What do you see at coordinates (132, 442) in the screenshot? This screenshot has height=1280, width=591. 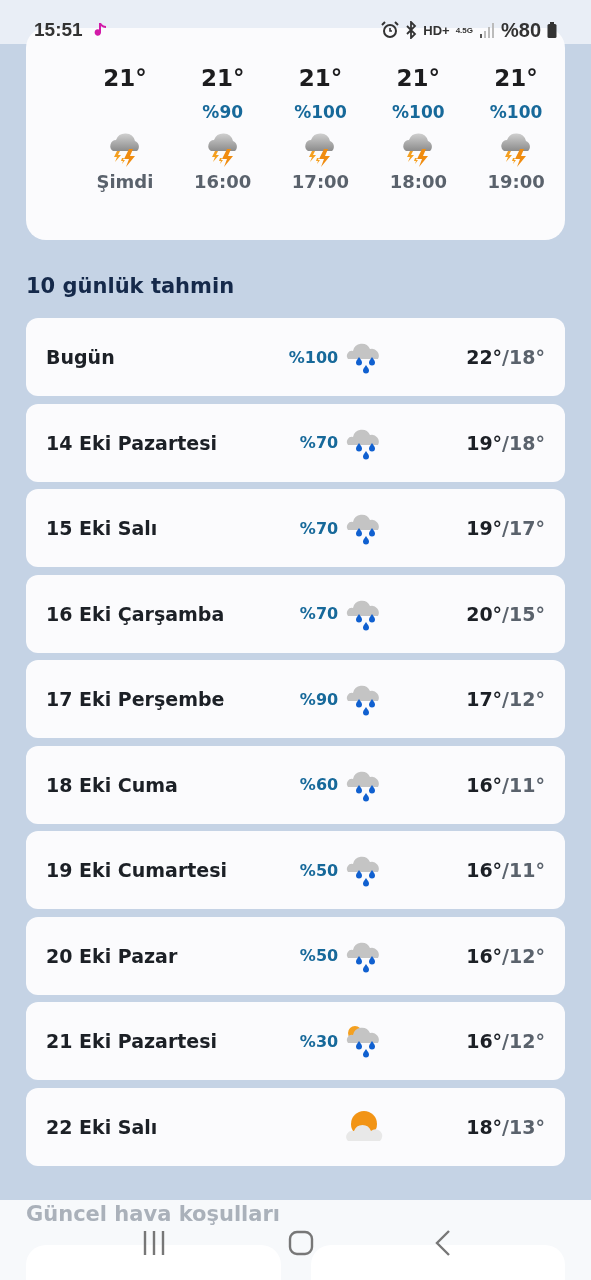 I see `day-label: 14 Eki Pazartesi` at bounding box center [132, 442].